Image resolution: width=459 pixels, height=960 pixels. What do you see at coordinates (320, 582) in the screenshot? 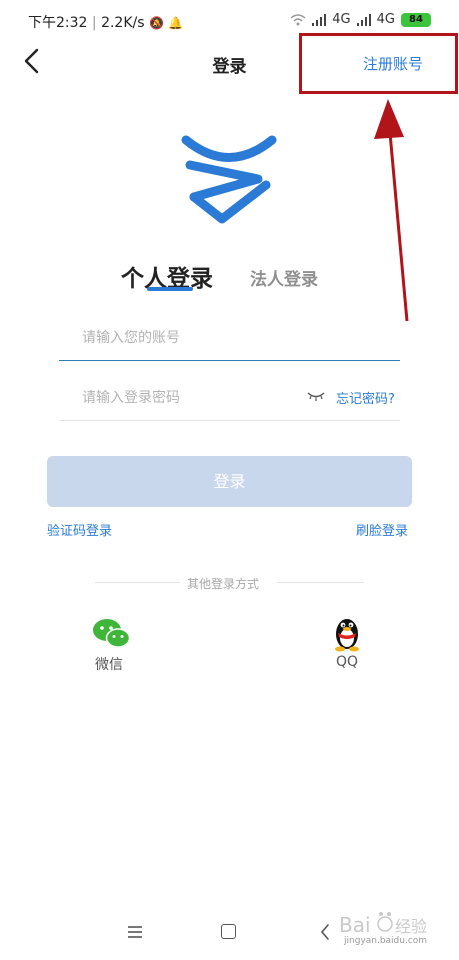
I see `divider-right` at bounding box center [320, 582].